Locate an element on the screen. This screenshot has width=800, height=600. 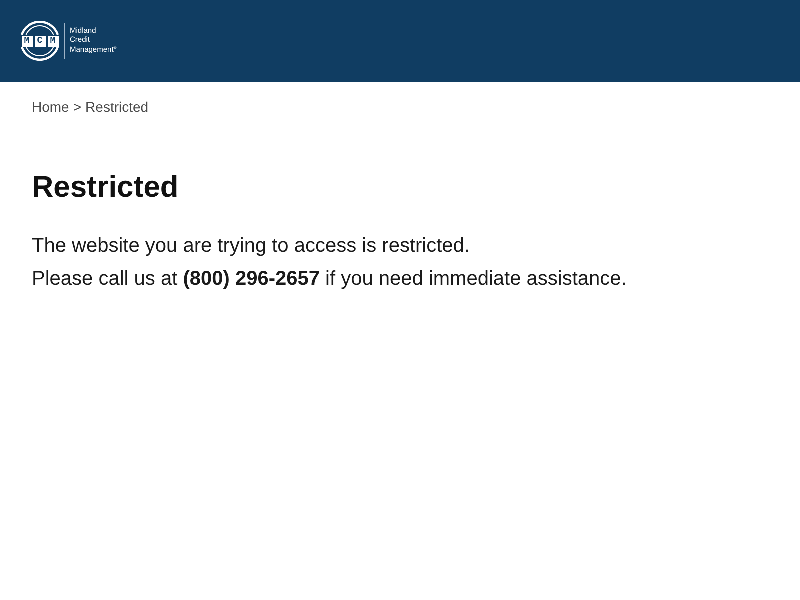
message-text: Please call us at (800) 296-2657 if you need immediate assistance. is located at coordinates (330, 279).